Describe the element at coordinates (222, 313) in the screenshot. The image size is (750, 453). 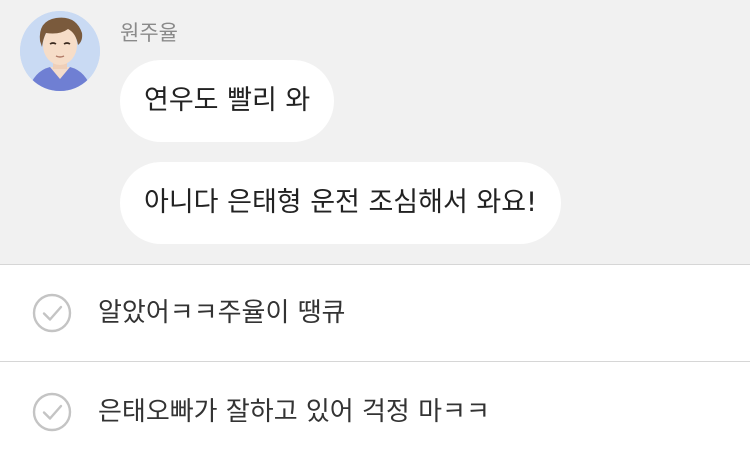
I see `reply-option-label: 알았어ㅋㅋ주율이 땡큐` at that location.